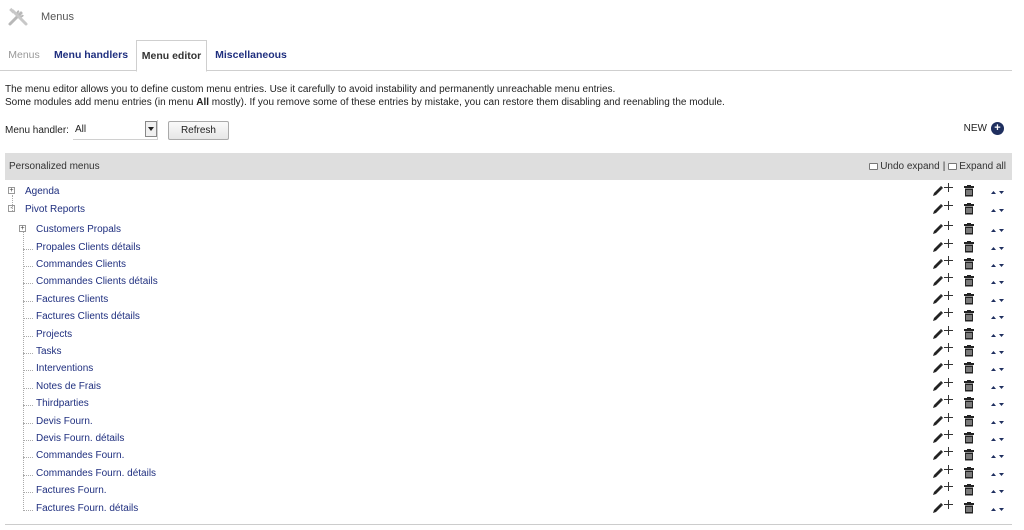 This screenshot has width=1024, height=530. Describe the element at coordinates (198, 130) in the screenshot. I see `refresh-button: Refresh` at that location.